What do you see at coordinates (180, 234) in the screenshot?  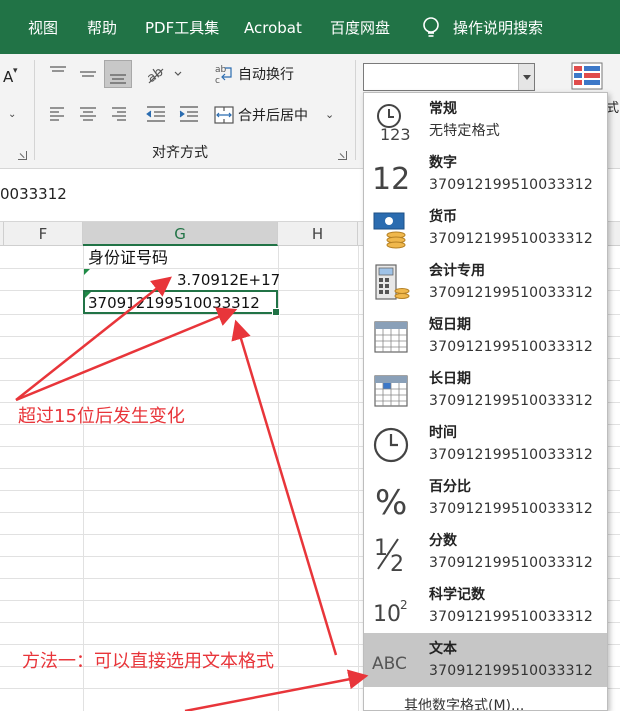 I see `column-header-g: G` at bounding box center [180, 234].